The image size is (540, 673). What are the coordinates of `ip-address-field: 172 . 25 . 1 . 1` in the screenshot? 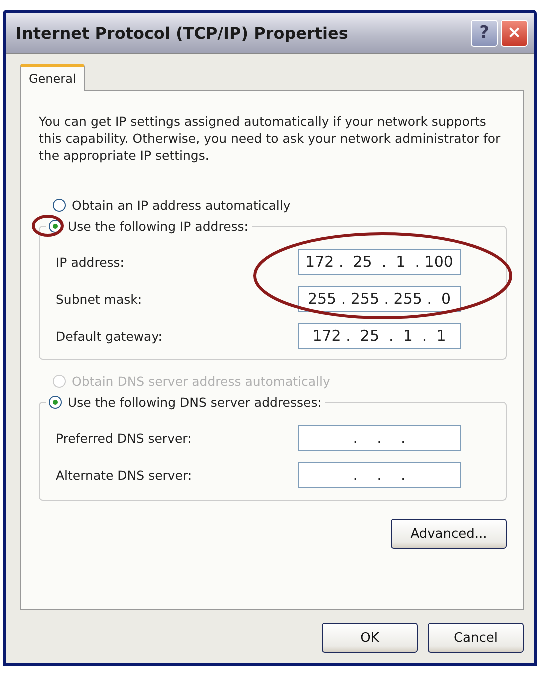 It's located at (379, 336).